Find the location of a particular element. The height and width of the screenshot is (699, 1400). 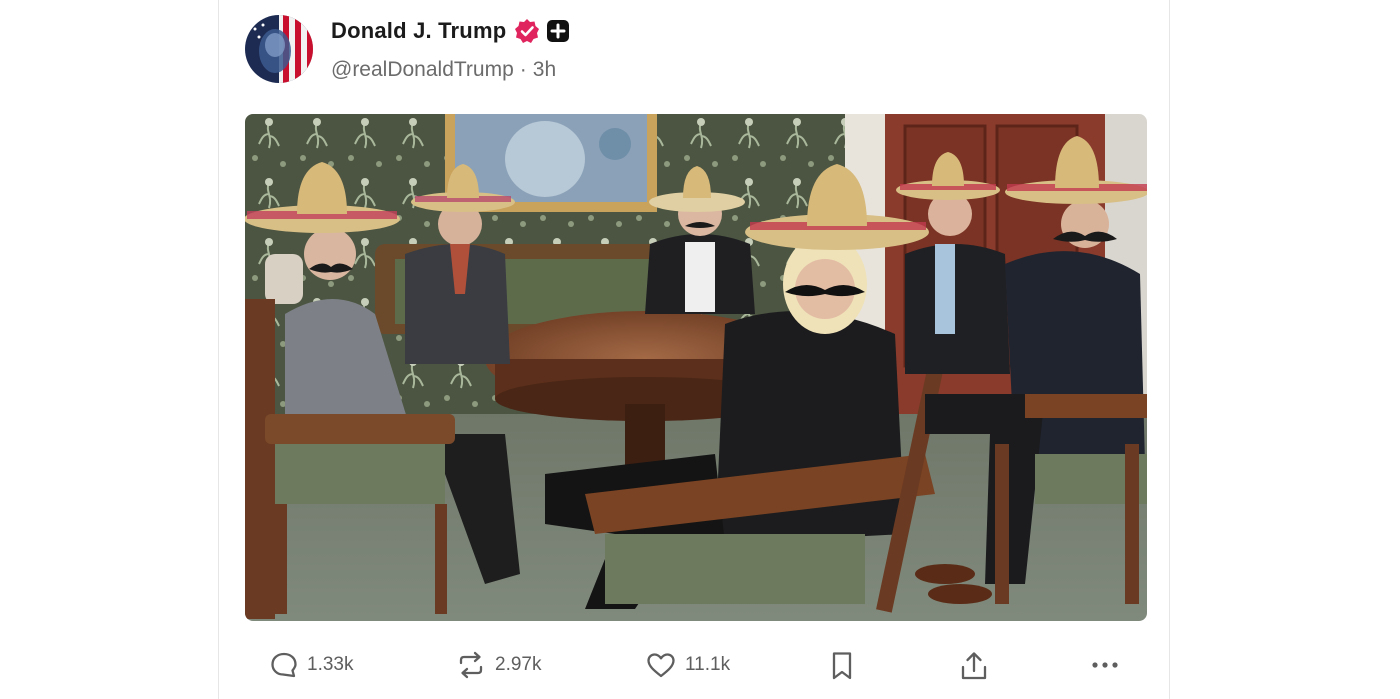

share-icon is located at coordinates (974, 666).